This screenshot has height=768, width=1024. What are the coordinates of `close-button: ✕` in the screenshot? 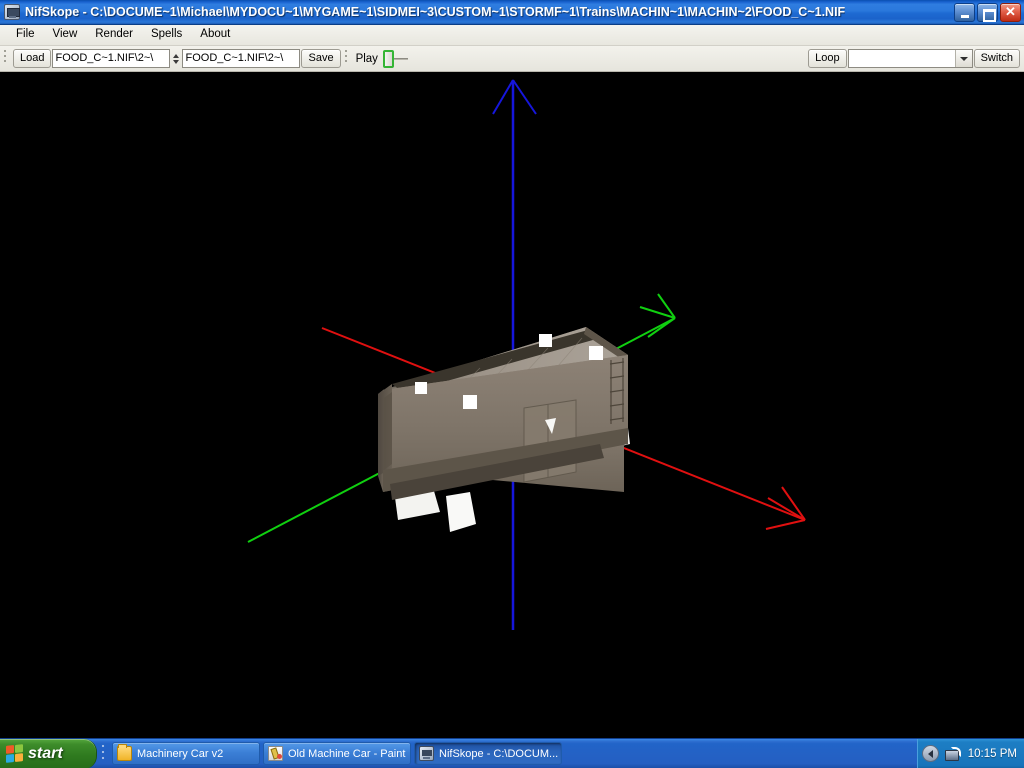 It's located at (1010, 12).